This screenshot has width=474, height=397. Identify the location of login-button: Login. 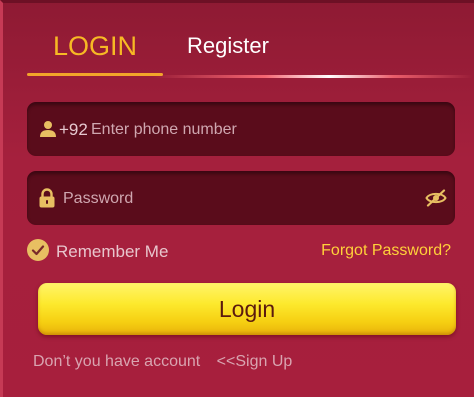
(247, 309).